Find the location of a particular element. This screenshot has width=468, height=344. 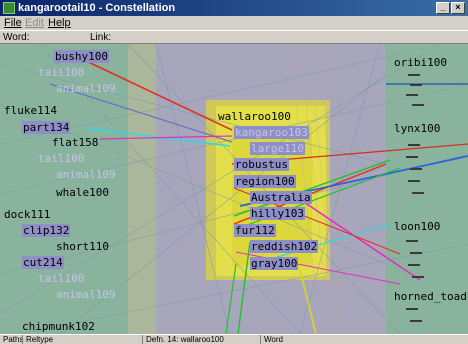

close-icon: × is located at coordinates (458, 7).